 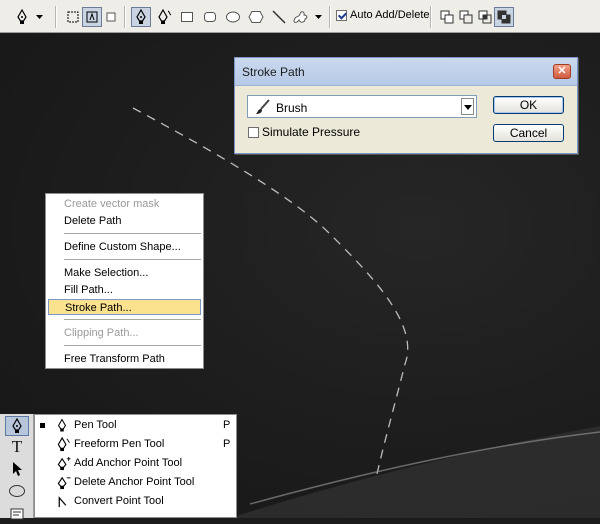 I want to click on brush-icon, so click(x=263, y=108).